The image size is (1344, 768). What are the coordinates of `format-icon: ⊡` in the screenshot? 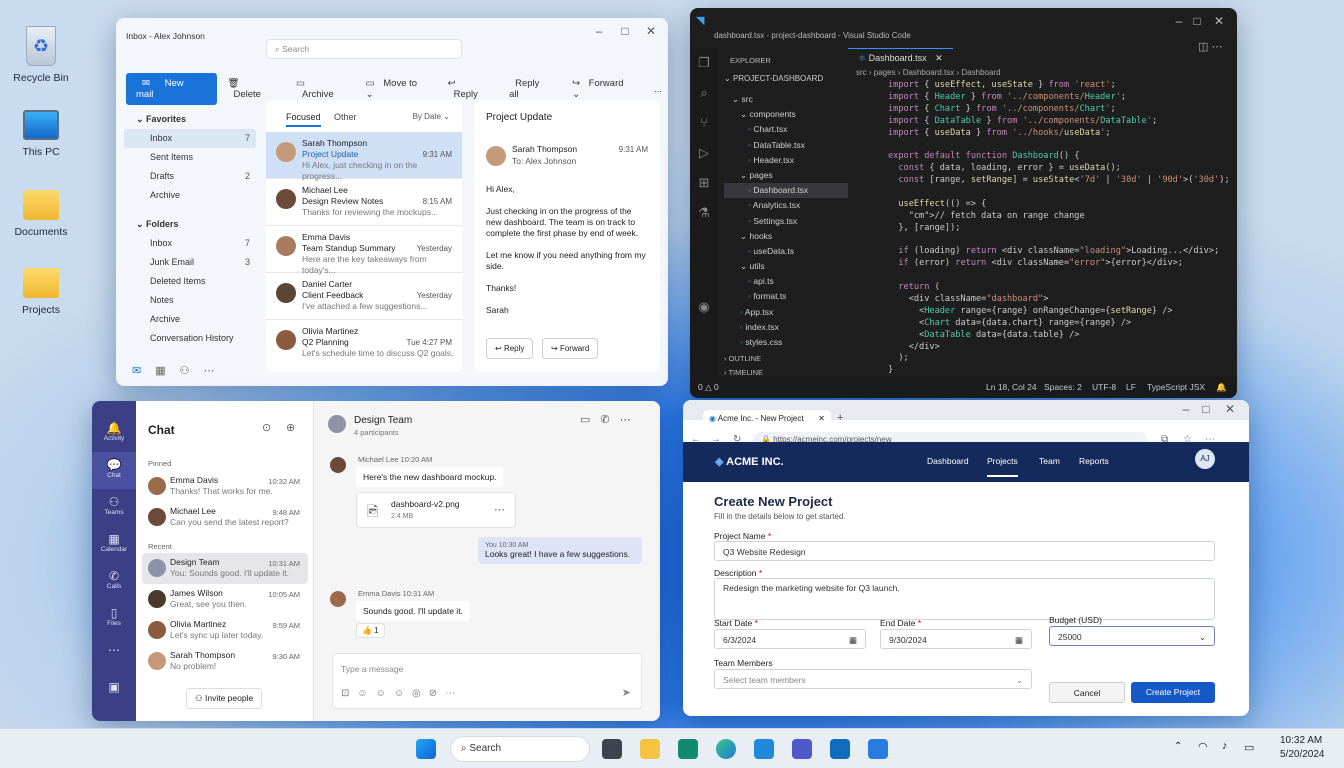 It's located at (349, 693).